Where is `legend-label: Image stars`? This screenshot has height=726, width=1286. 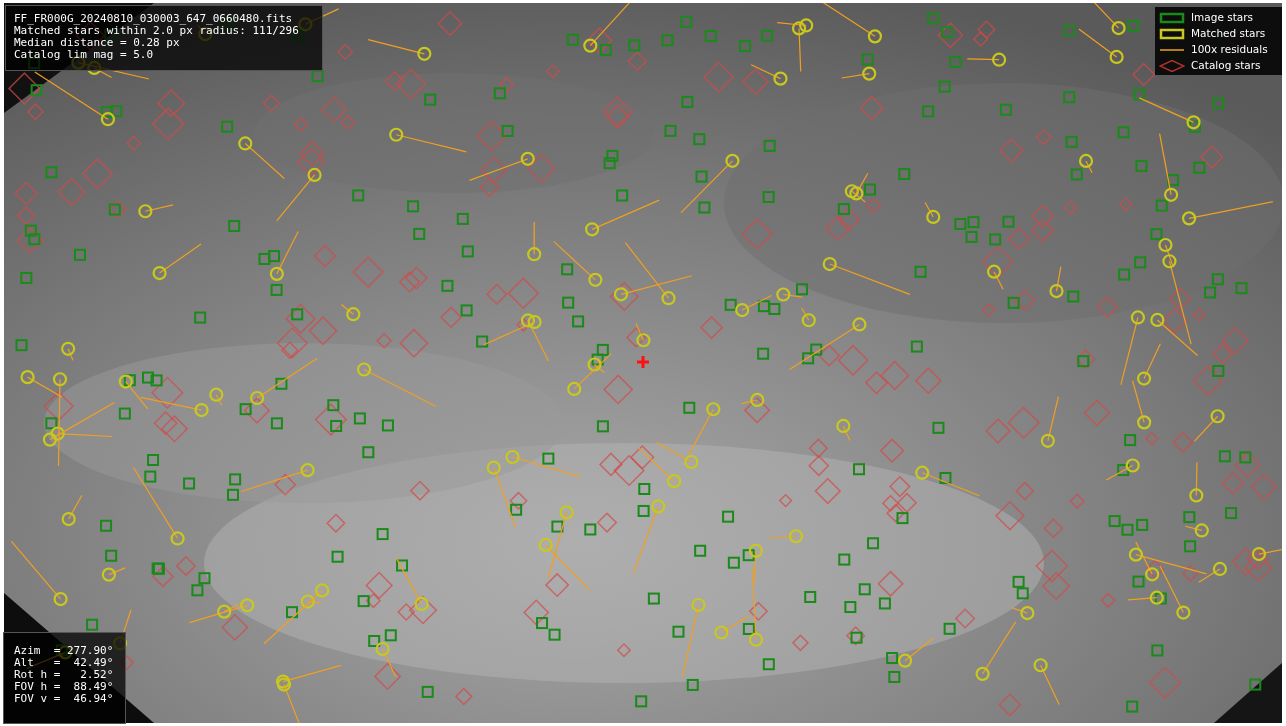
legend-label: Image stars is located at coordinates (1222, 17).